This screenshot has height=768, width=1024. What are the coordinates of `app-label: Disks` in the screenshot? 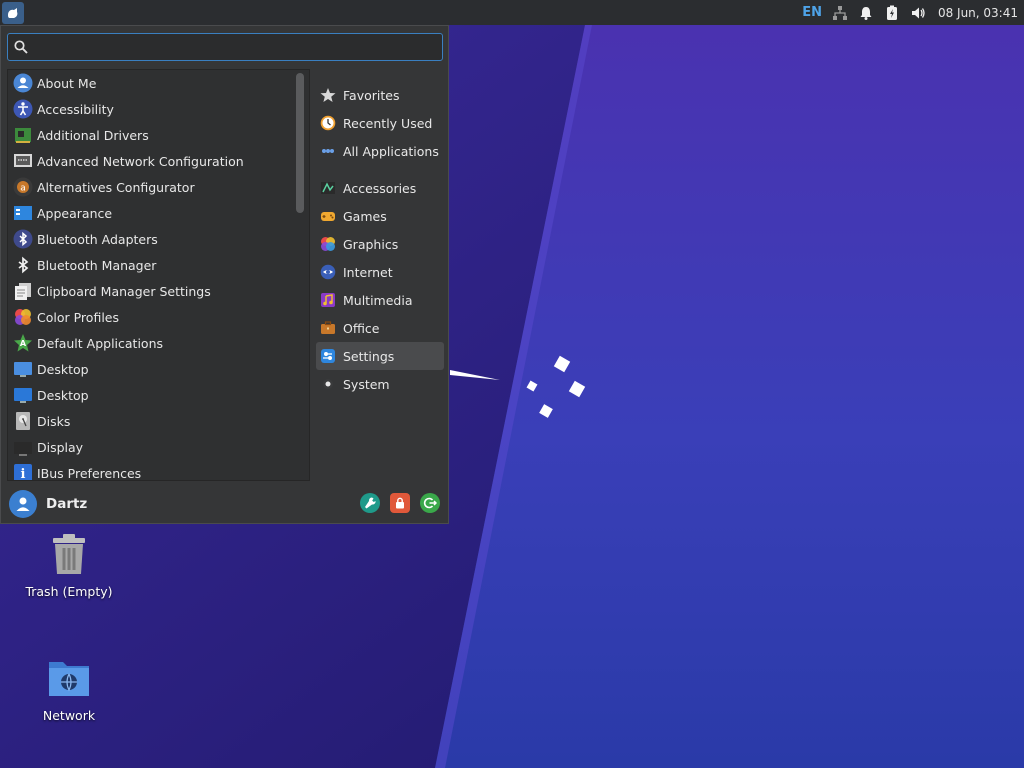 It's located at (54, 421).